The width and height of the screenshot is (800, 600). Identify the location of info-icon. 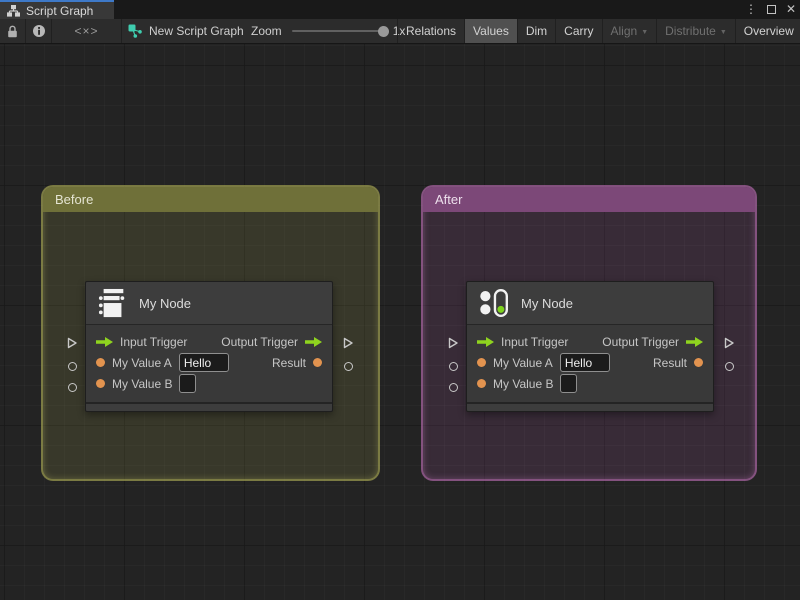
(38, 31).